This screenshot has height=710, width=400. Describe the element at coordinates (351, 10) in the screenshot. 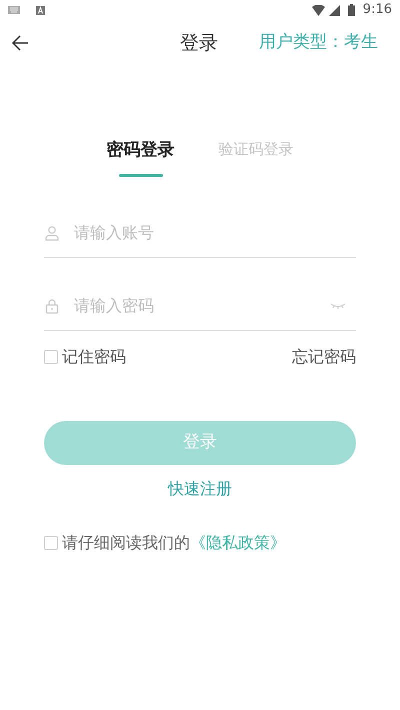

I see `battery-icon` at that location.